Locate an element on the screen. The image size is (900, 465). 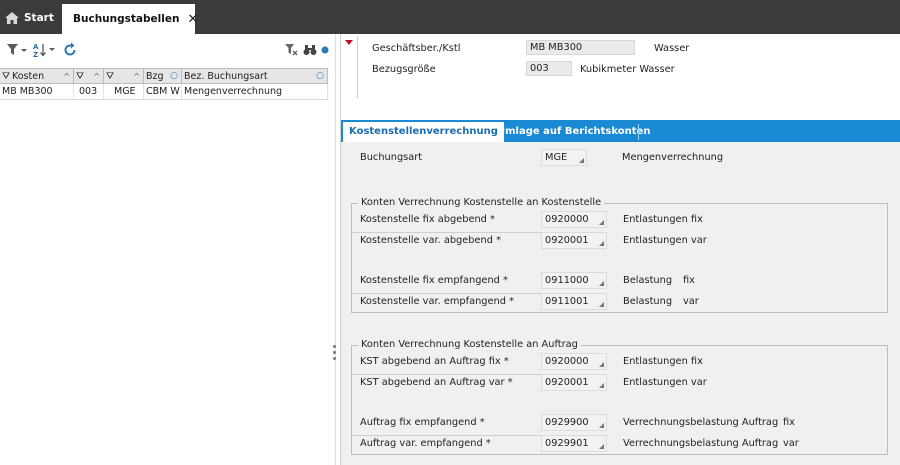
column-bzg: Bzg ○ is located at coordinates (163, 76).